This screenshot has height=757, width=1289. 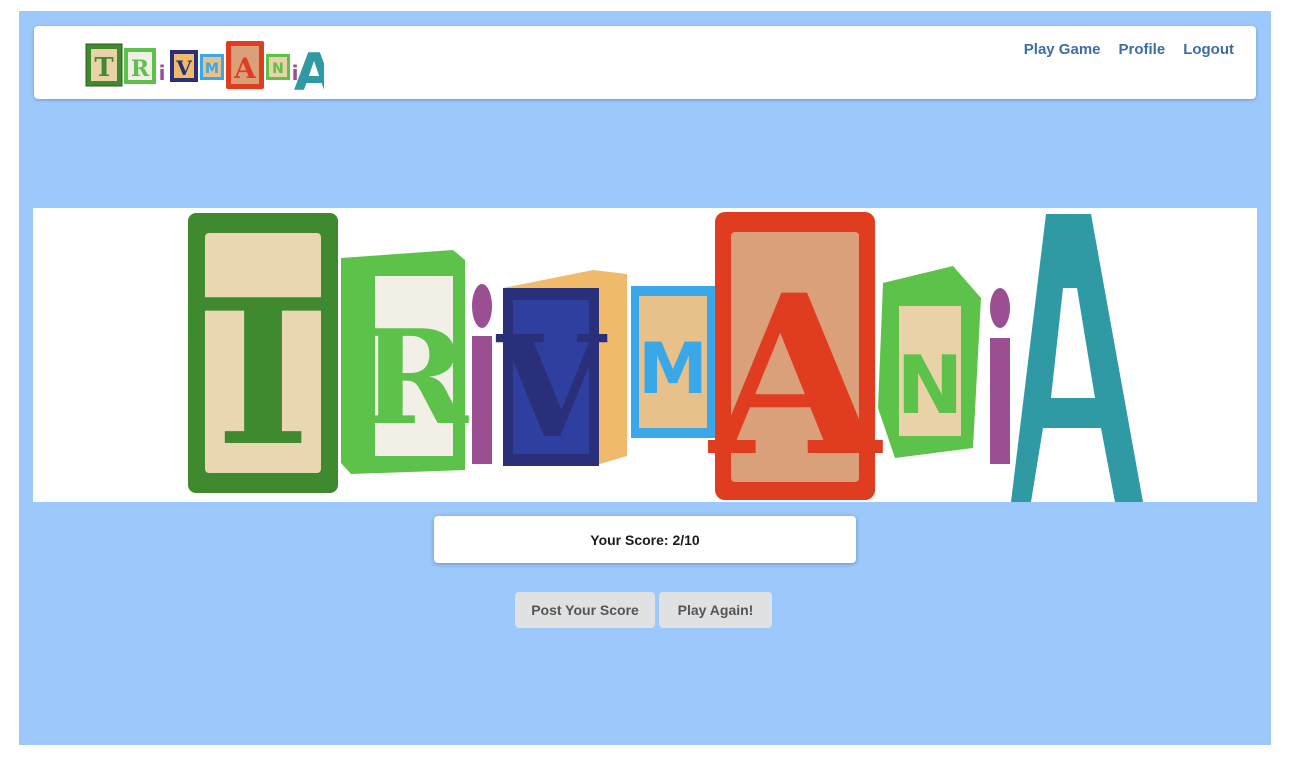 What do you see at coordinates (1000, 401) in the screenshot?
I see `banner-stem-i2` at bounding box center [1000, 401].